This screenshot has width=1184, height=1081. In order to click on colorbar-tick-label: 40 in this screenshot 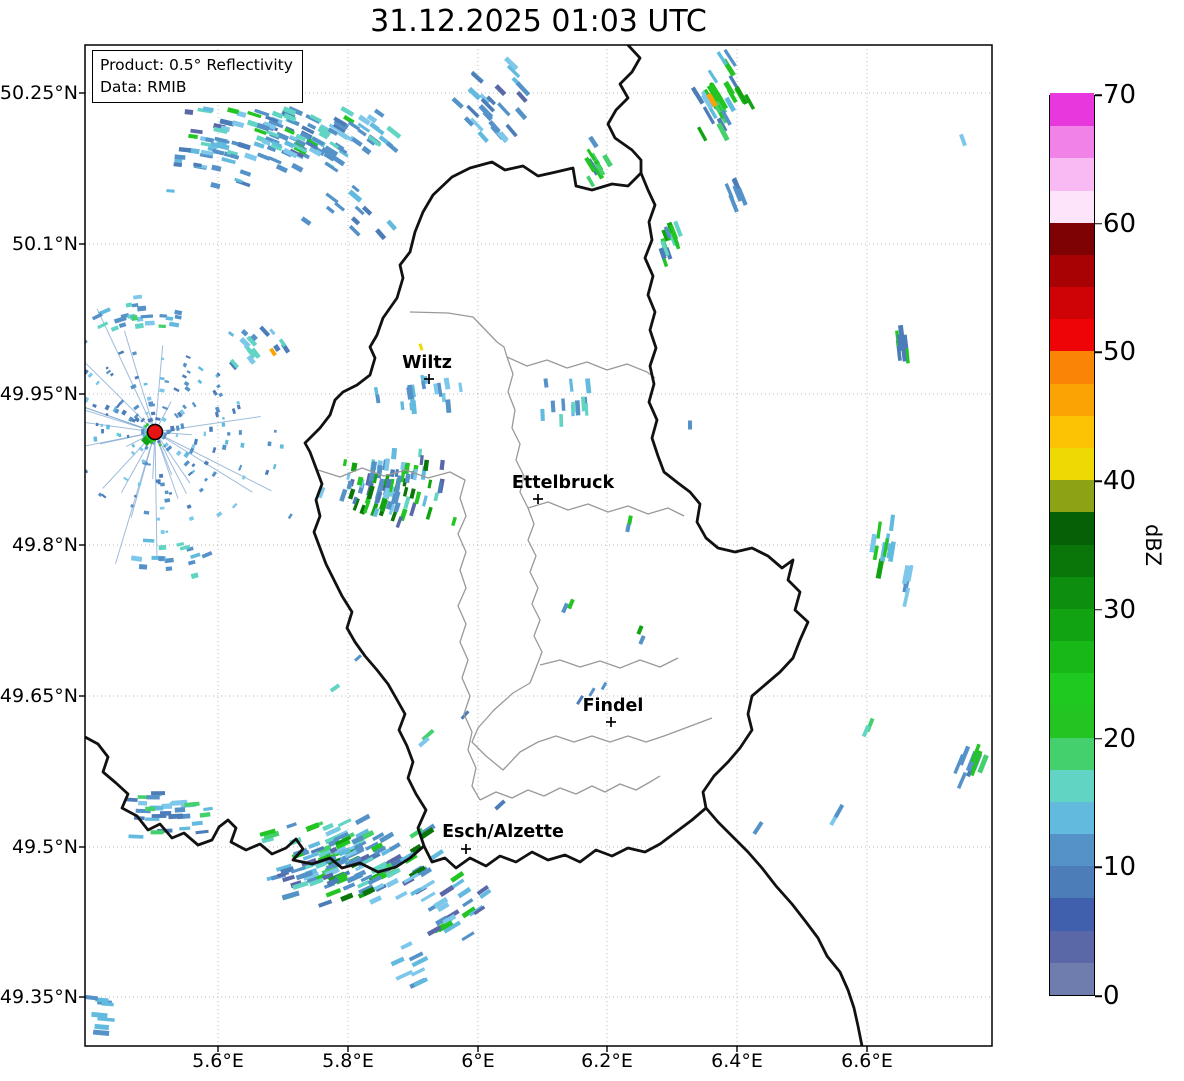, I will do `click(1120, 481)`.